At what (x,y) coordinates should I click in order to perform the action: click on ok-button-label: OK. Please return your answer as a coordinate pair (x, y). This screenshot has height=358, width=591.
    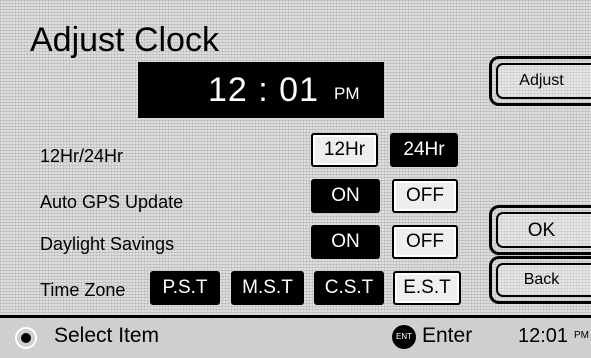
    Looking at the image, I should click on (541, 230).